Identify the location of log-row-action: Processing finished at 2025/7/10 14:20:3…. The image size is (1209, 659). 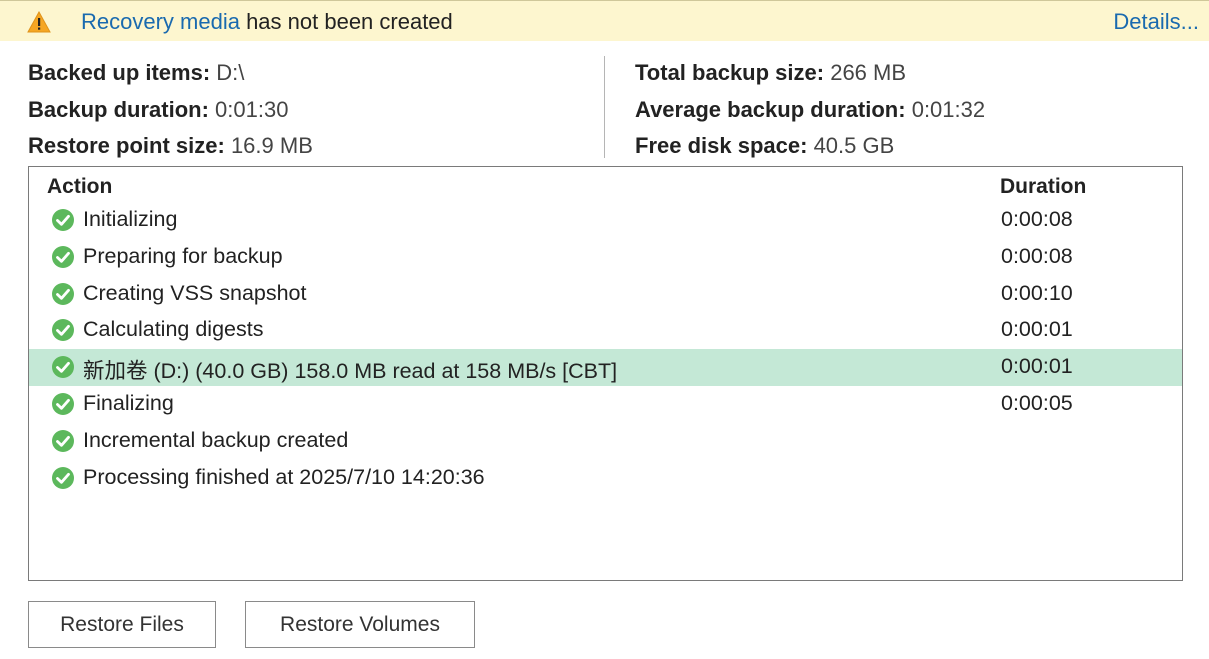
(284, 476).